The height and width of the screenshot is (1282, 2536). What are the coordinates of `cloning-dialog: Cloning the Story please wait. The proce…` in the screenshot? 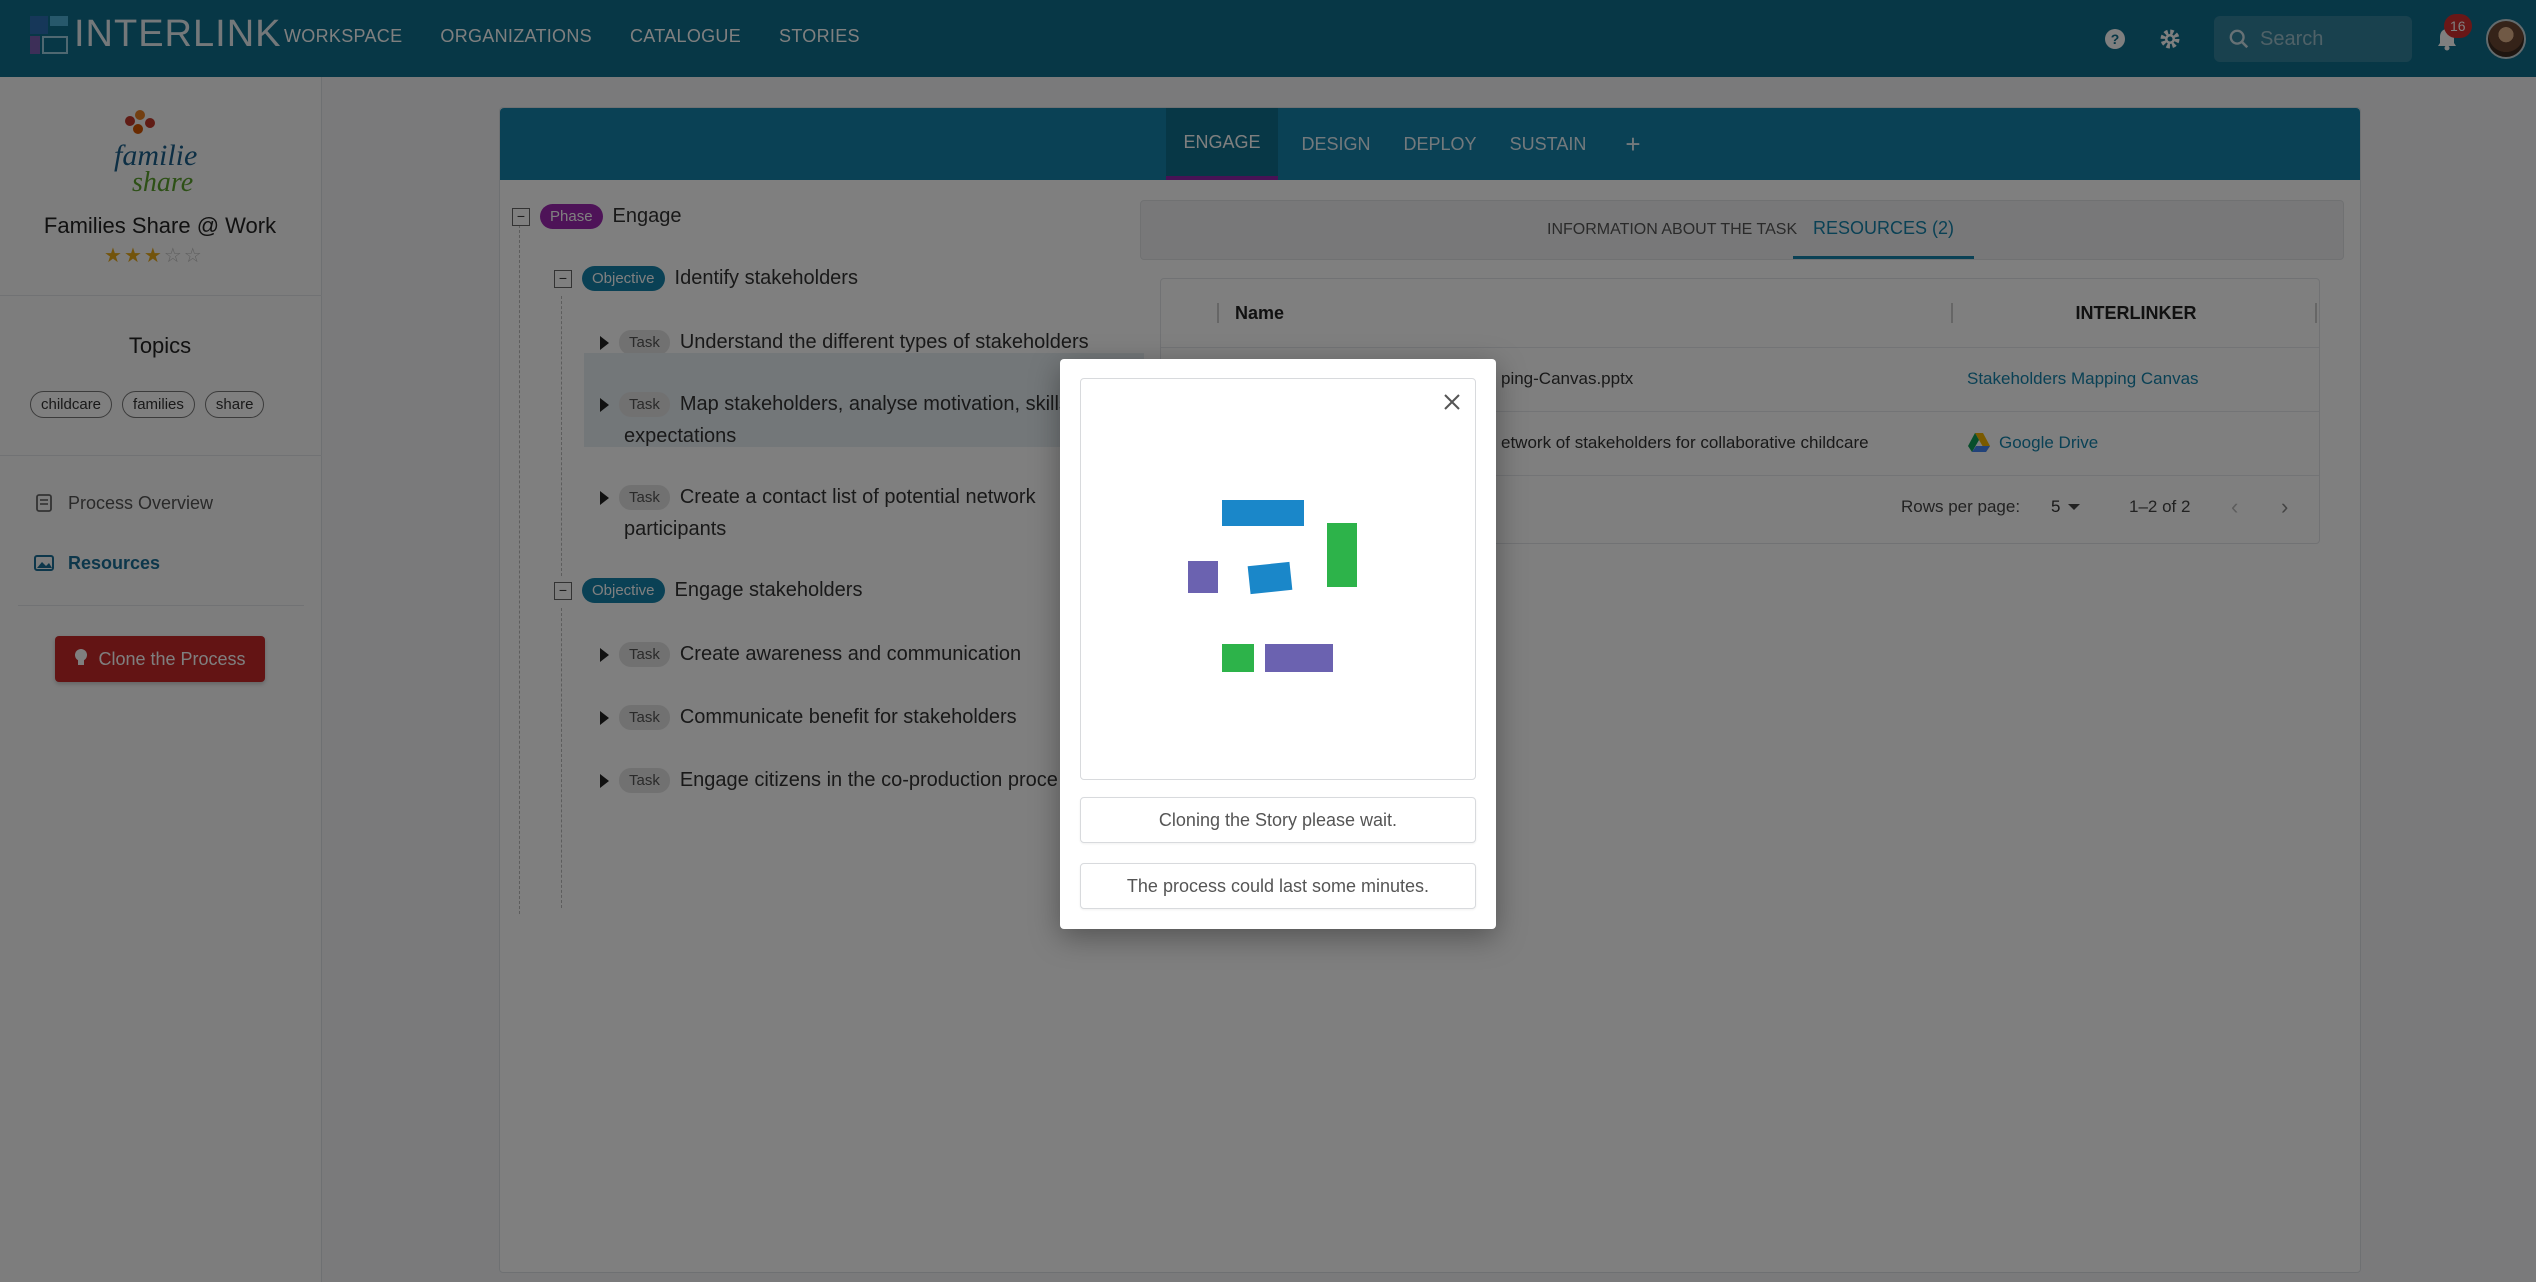 It's located at (1278, 644).